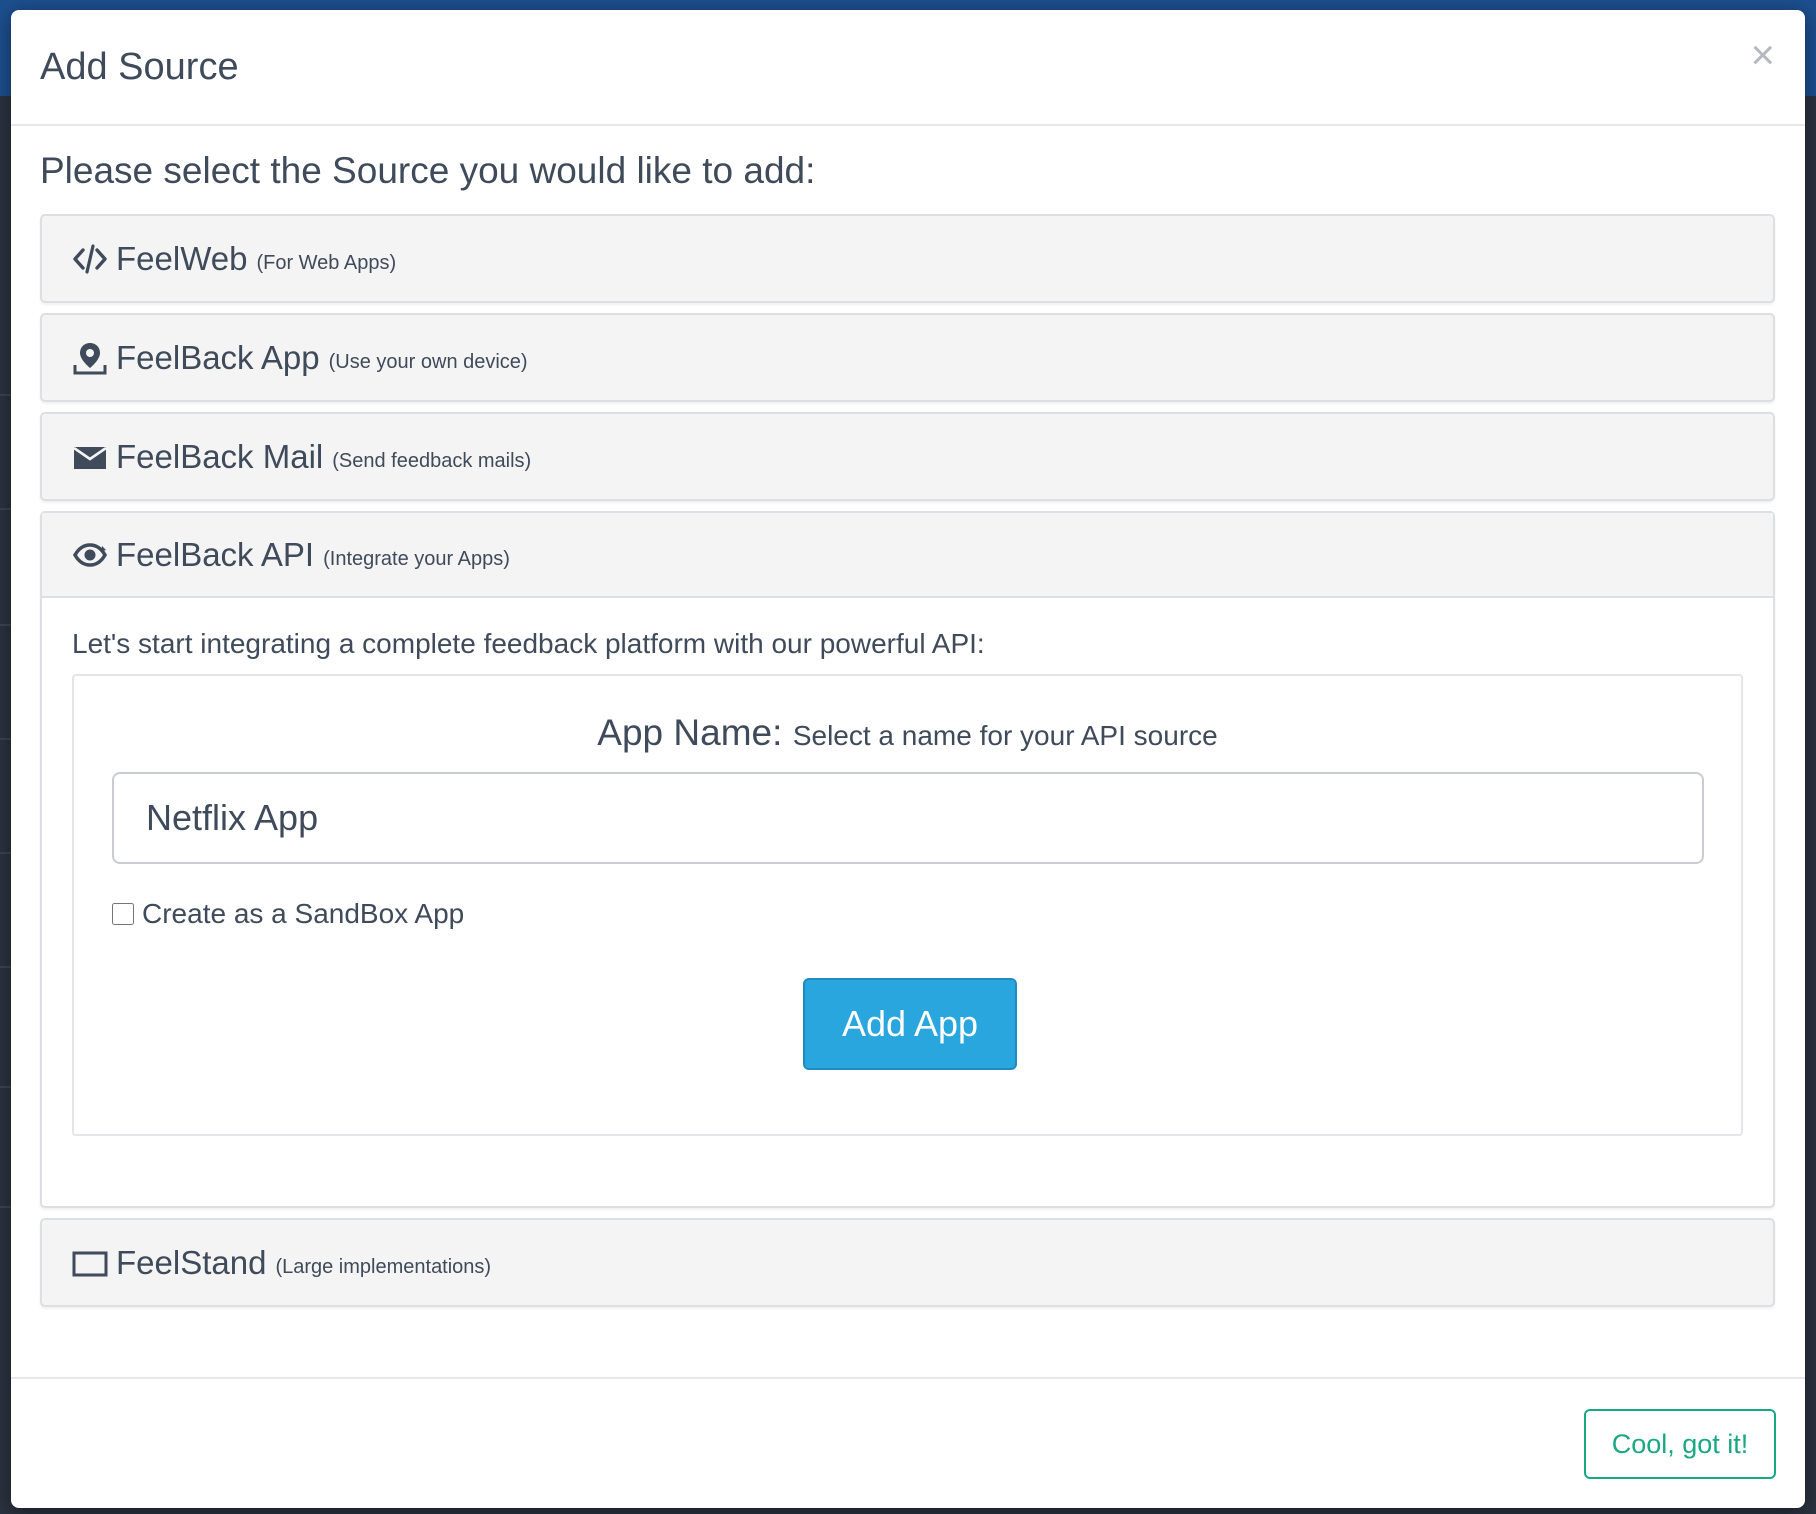  I want to click on source-subtitle: (For Web Apps), so click(326, 263).